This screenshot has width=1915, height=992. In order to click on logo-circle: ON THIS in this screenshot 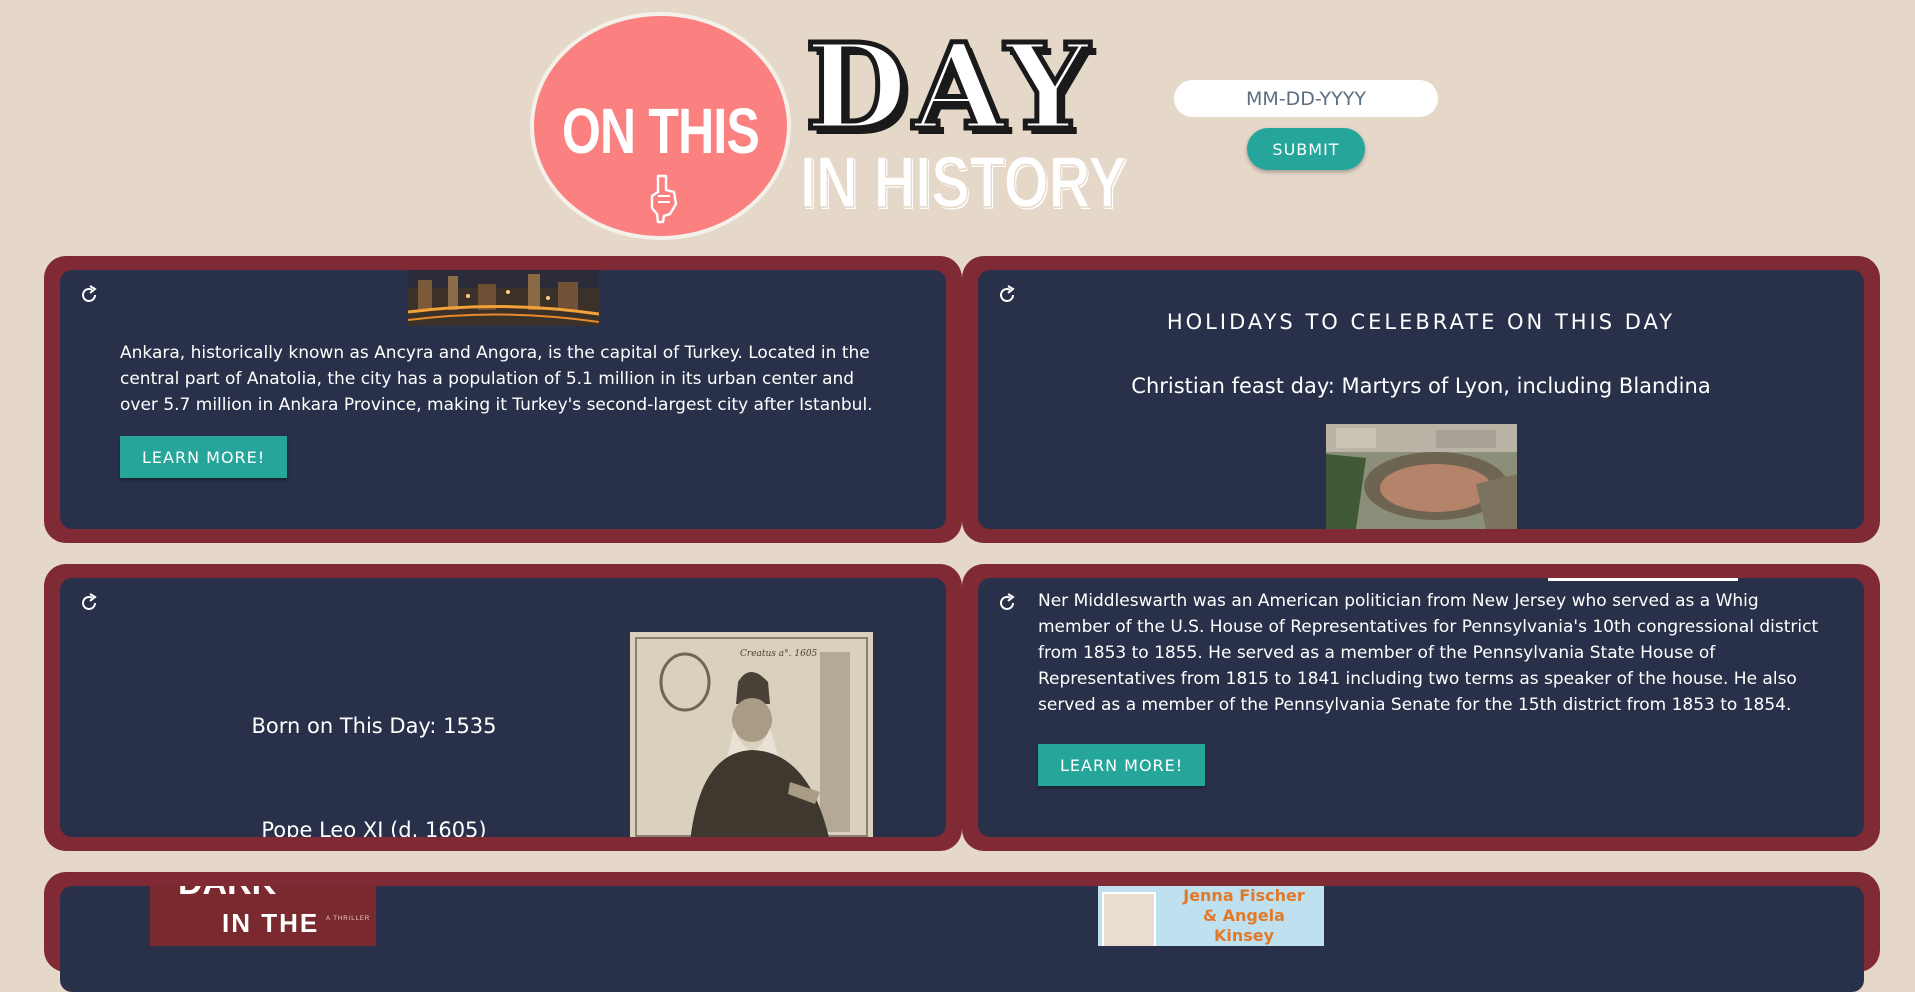, I will do `click(660, 126)`.